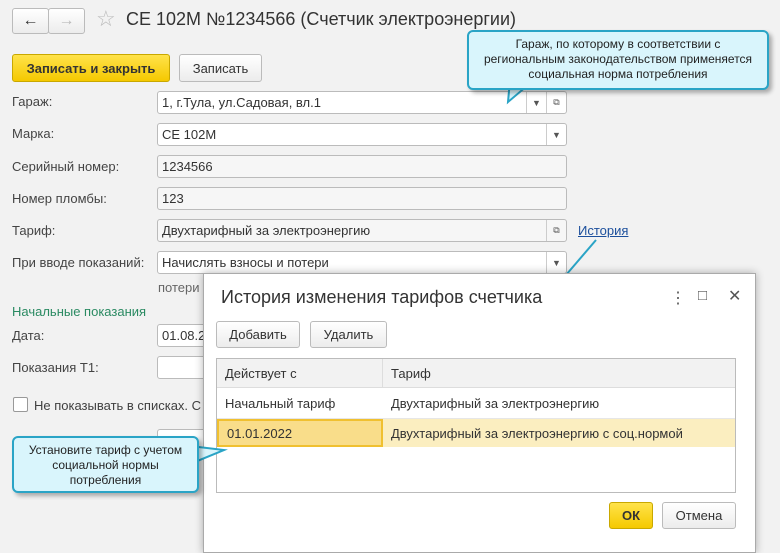 This screenshot has height=553, width=780. Describe the element at coordinates (28, 335) in the screenshot. I see `date-label: Дата:` at that location.